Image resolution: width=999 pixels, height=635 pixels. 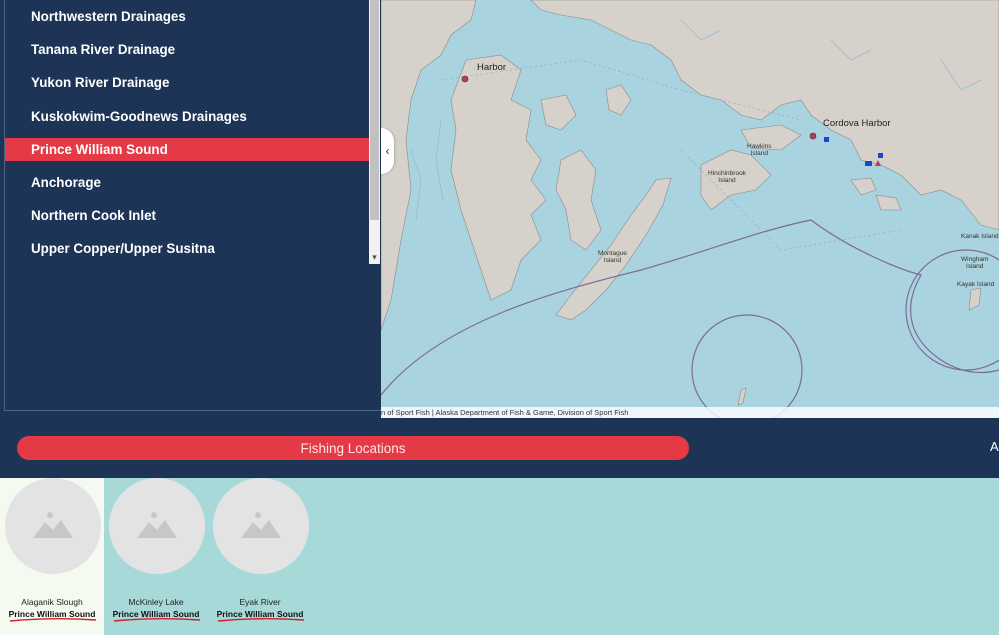 What do you see at coordinates (994, 446) in the screenshot?
I see `banner-right-text: A` at bounding box center [994, 446].